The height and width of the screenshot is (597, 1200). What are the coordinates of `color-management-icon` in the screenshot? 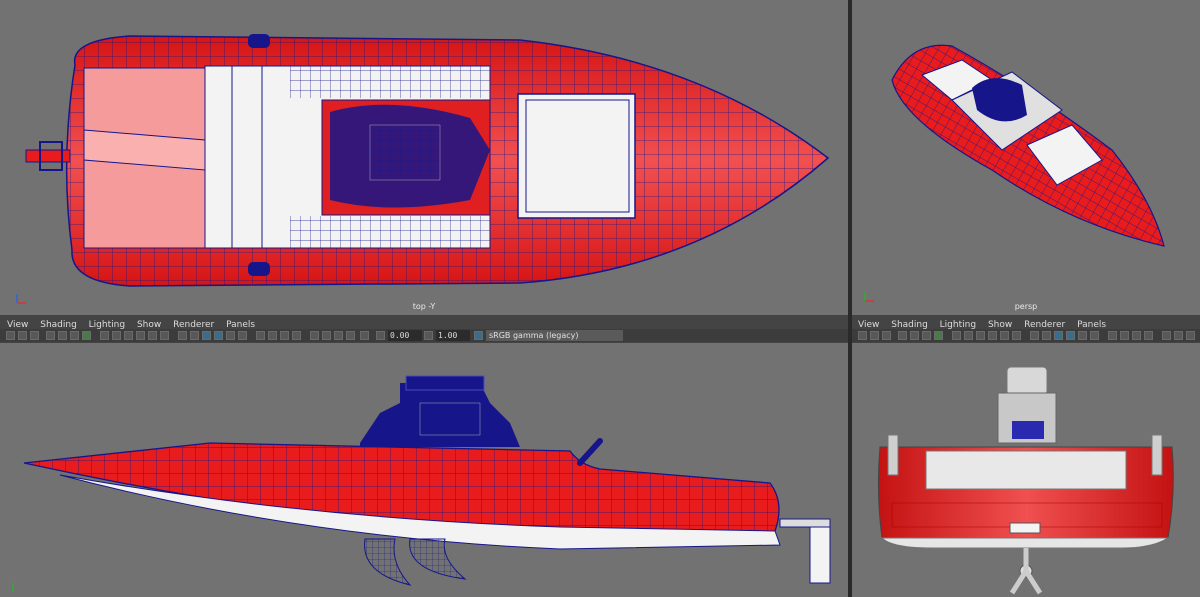 It's located at (478, 335).